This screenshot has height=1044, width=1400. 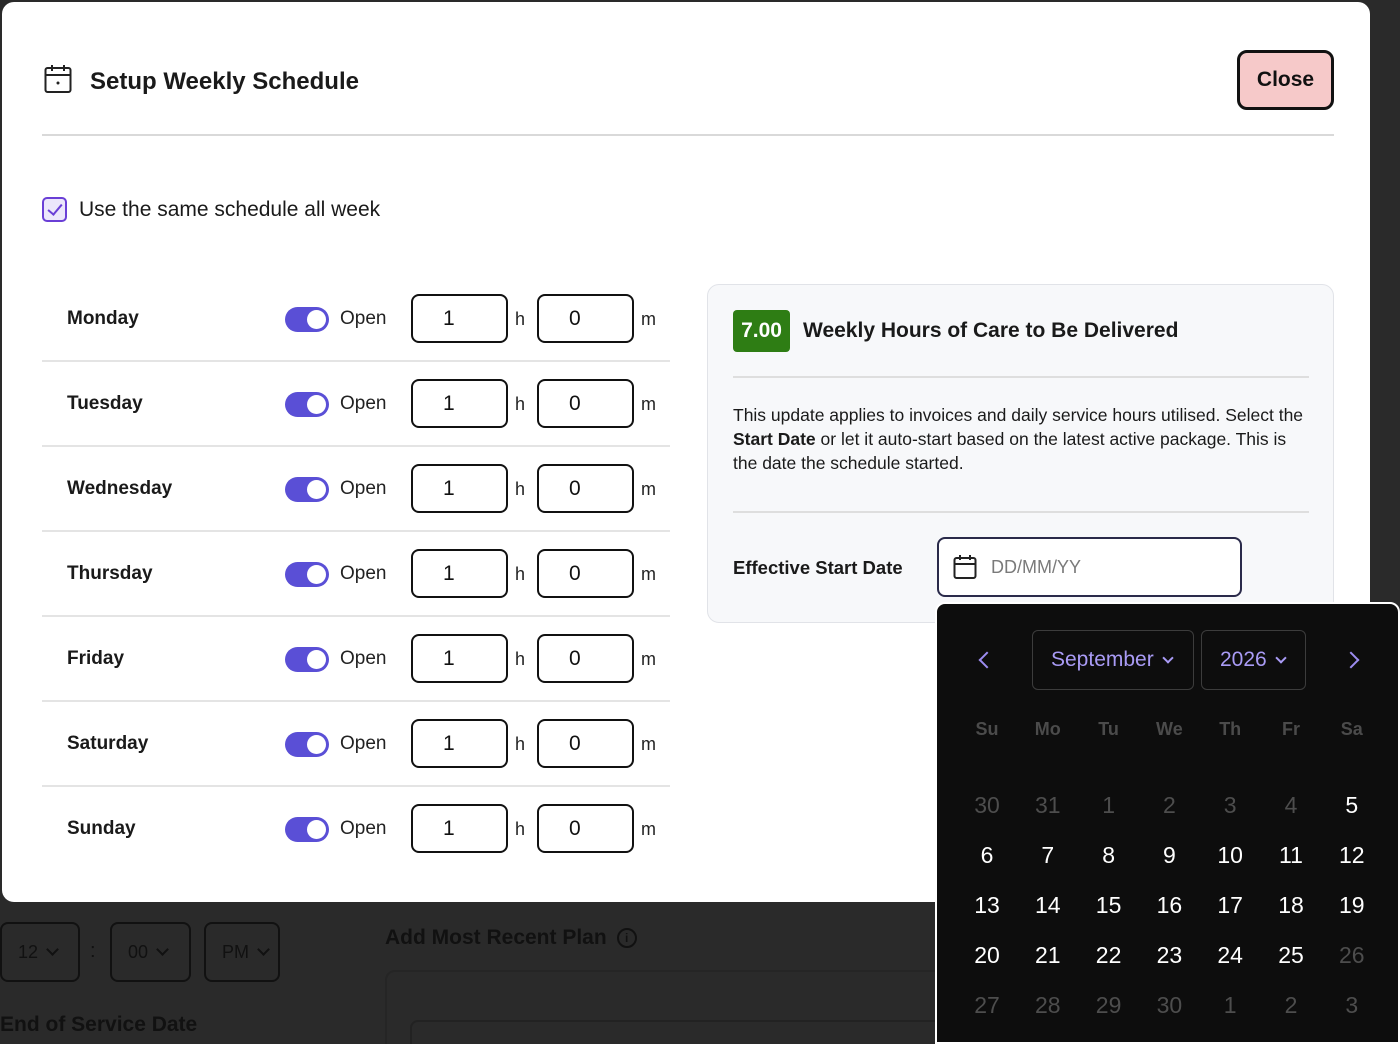 What do you see at coordinates (110, 573) in the screenshot?
I see `day-name: Thursday` at bounding box center [110, 573].